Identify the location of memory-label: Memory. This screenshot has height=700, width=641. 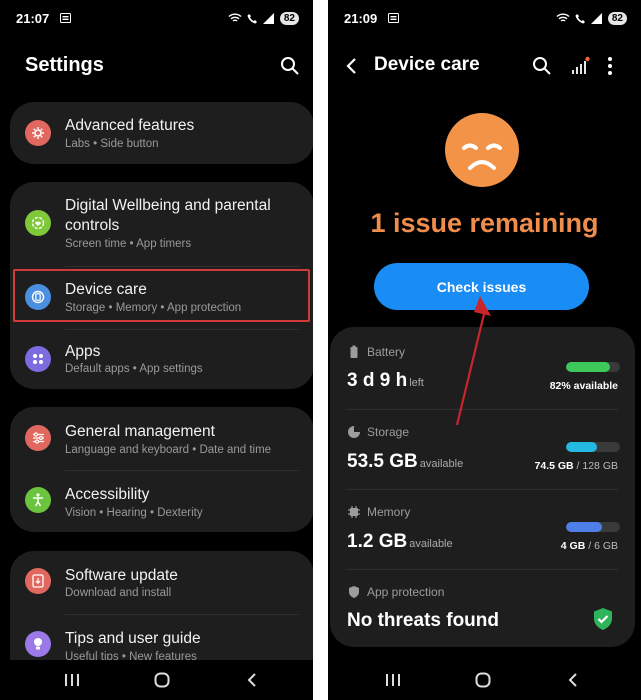
(389, 512).